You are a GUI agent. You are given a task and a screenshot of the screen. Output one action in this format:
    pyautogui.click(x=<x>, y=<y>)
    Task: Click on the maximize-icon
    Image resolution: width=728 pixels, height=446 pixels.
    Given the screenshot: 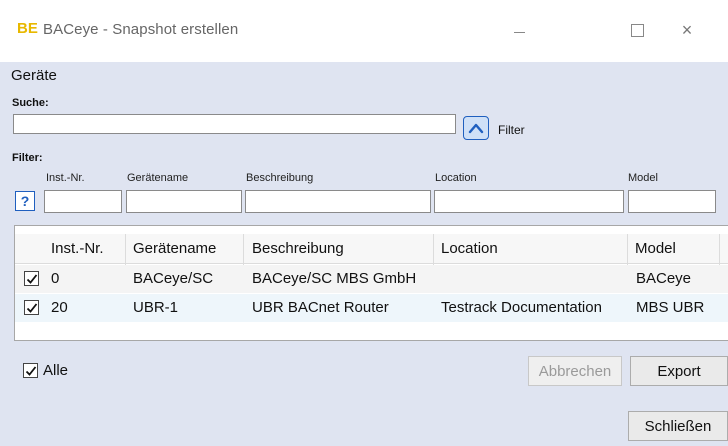 What is the action you would take?
    pyautogui.click(x=637, y=30)
    